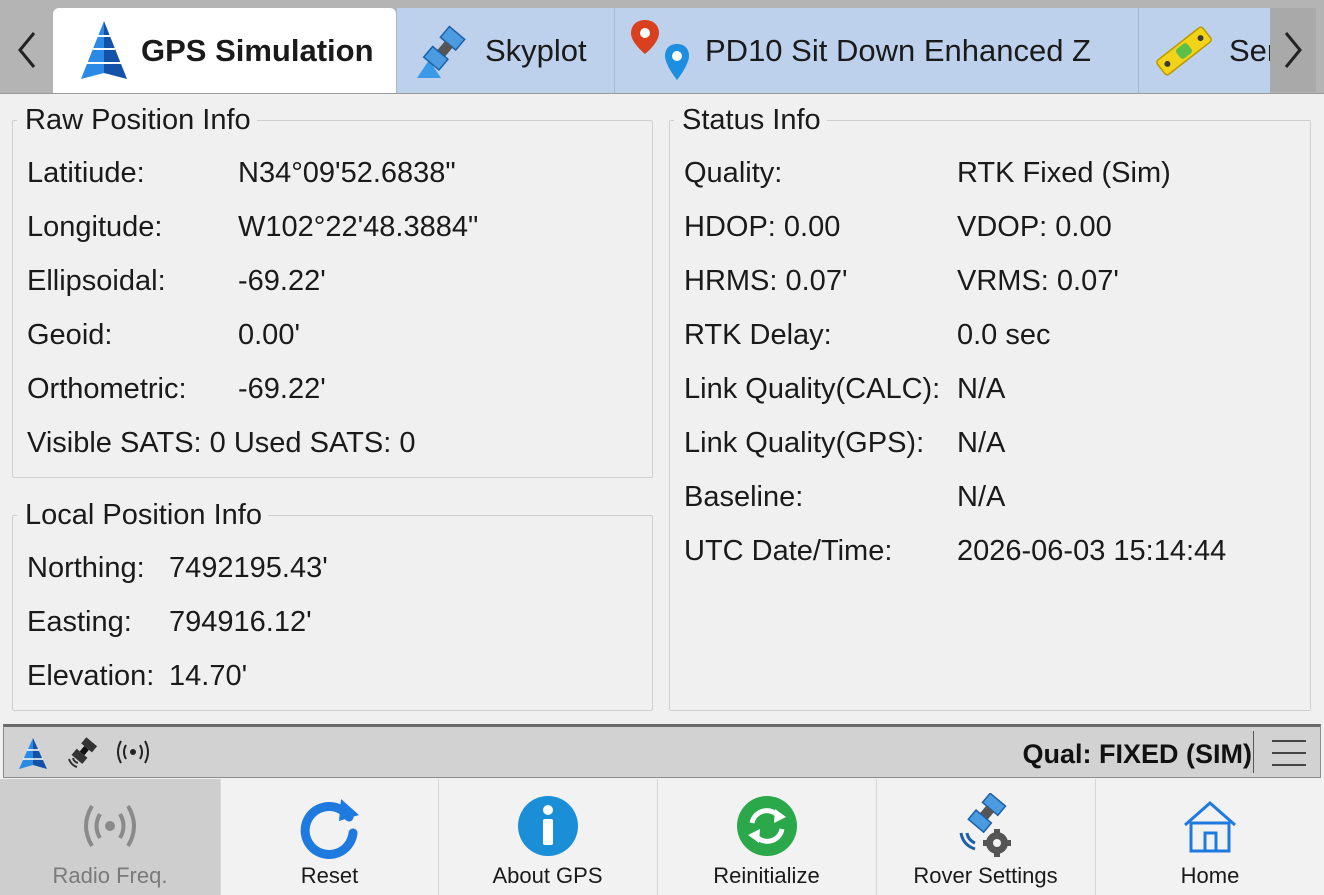 Image resolution: width=1324 pixels, height=895 pixels. Describe the element at coordinates (257, 50) in the screenshot. I see `tab-label: GPS Simulation` at that location.